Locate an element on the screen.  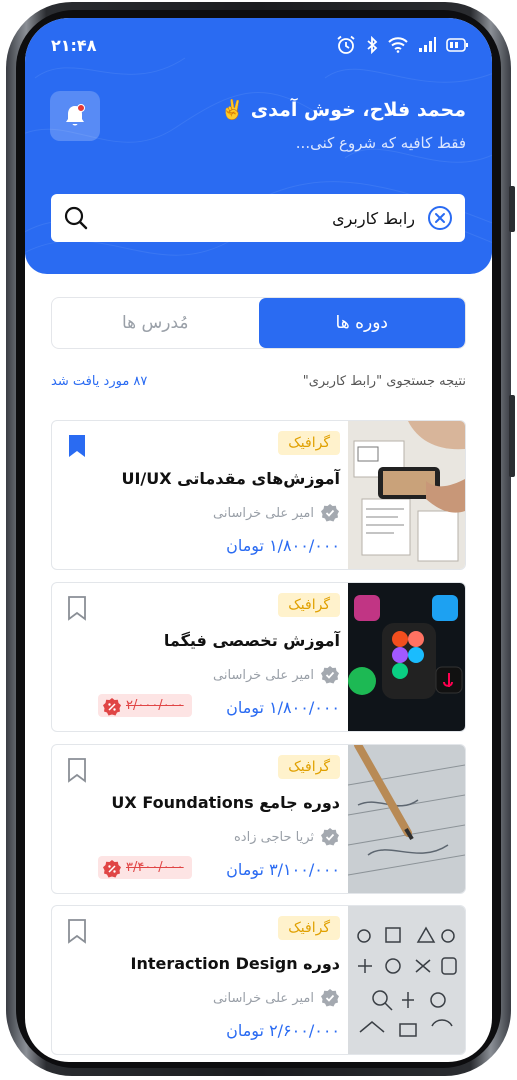
tab-teachers: مُدرس ها is located at coordinates (155, 323).